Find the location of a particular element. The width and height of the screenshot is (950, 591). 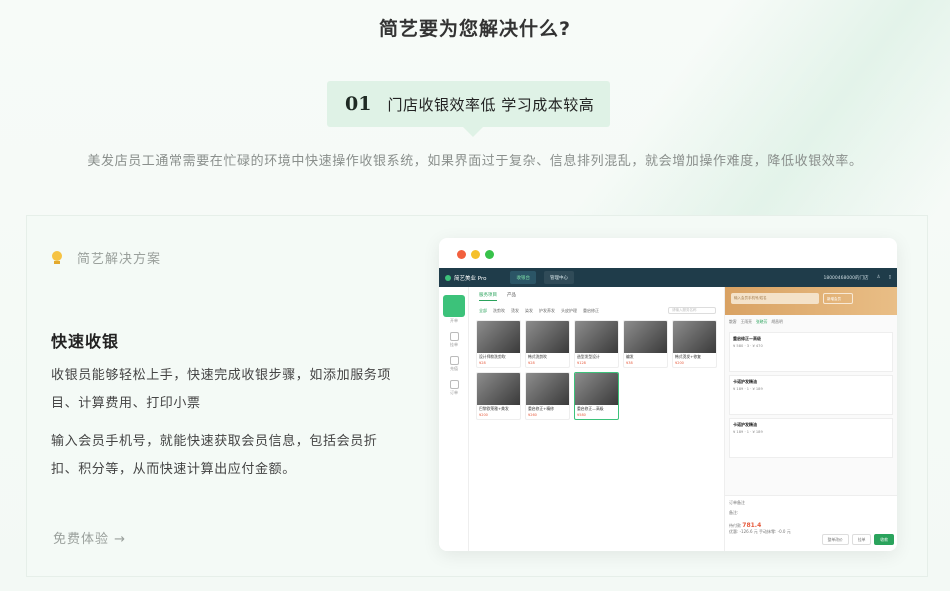

service-card: 韩式烫发+修复 ¥200 is located at coordinates (694, 344).